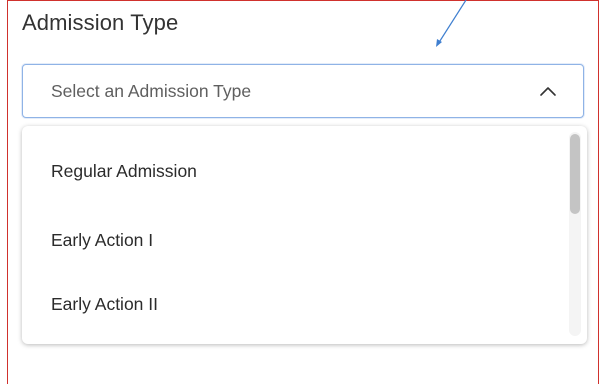 This screenshot has height=384, width=602. Describe the element at coordinates (575, 174) in the screenshot. I see `scrollbar-thumb` at that location.